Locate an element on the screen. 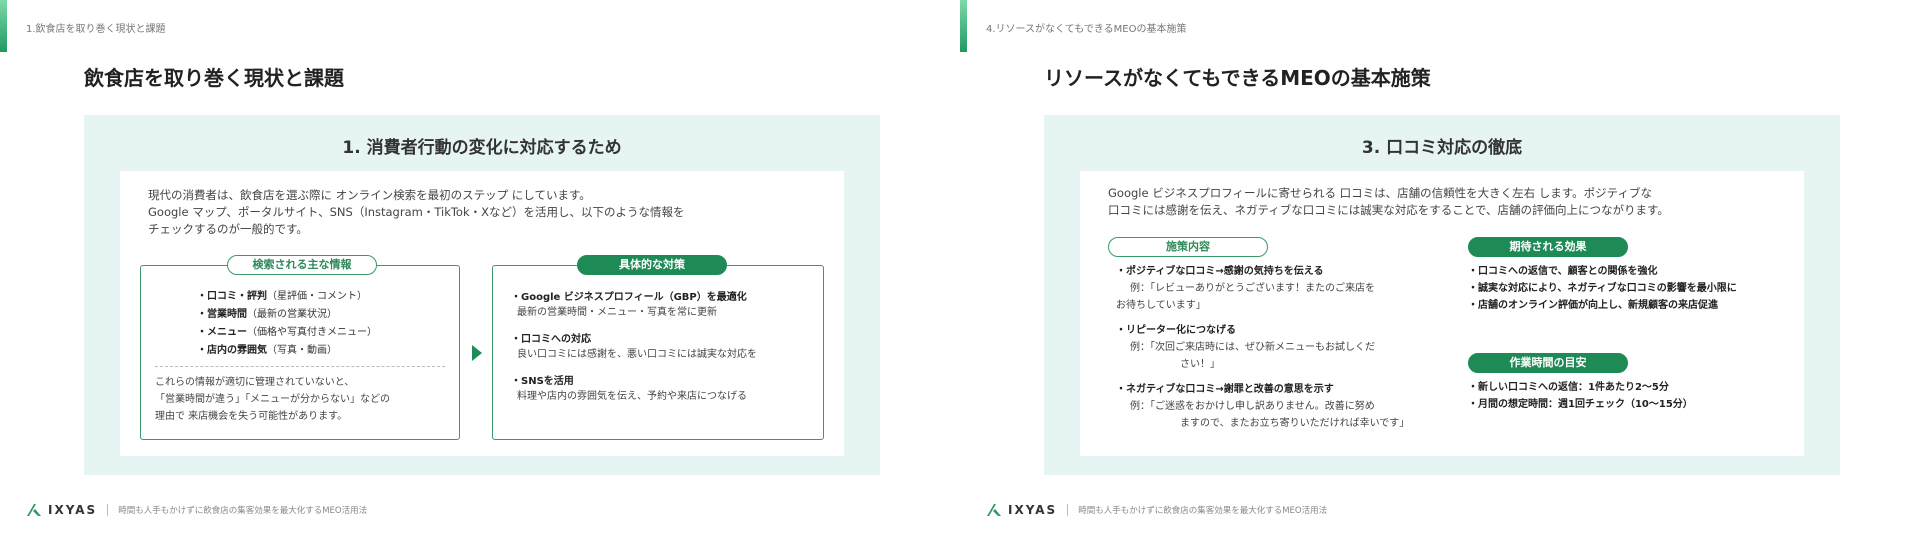 The width and height of the screenshot is (1920, 540). list-item-rest: （星評価・コメント） is located at coordinates (317, 296).